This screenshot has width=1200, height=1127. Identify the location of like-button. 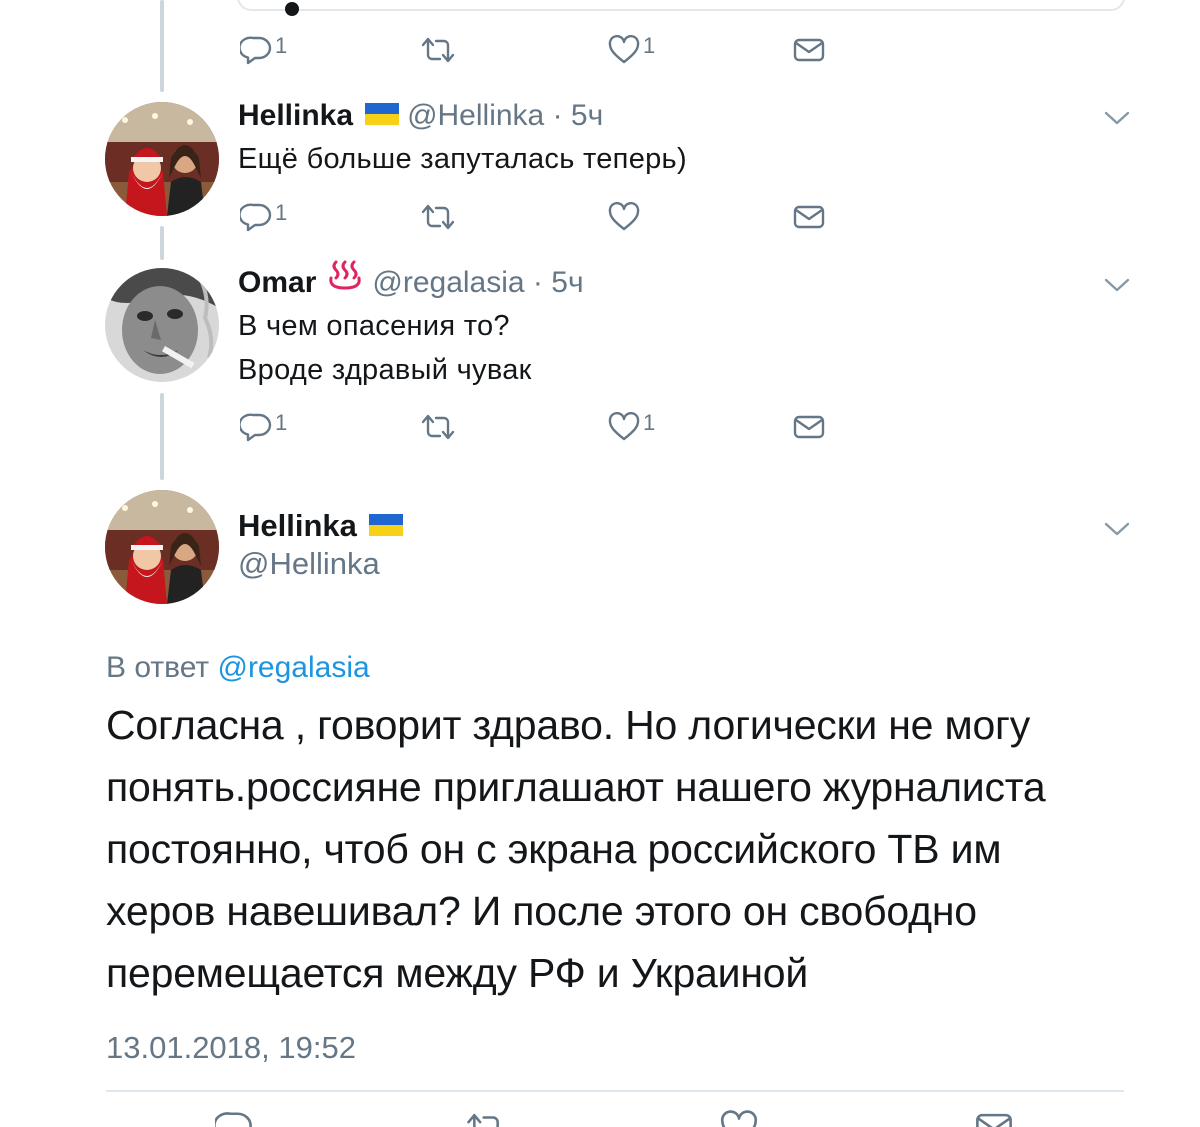
(625, 217).